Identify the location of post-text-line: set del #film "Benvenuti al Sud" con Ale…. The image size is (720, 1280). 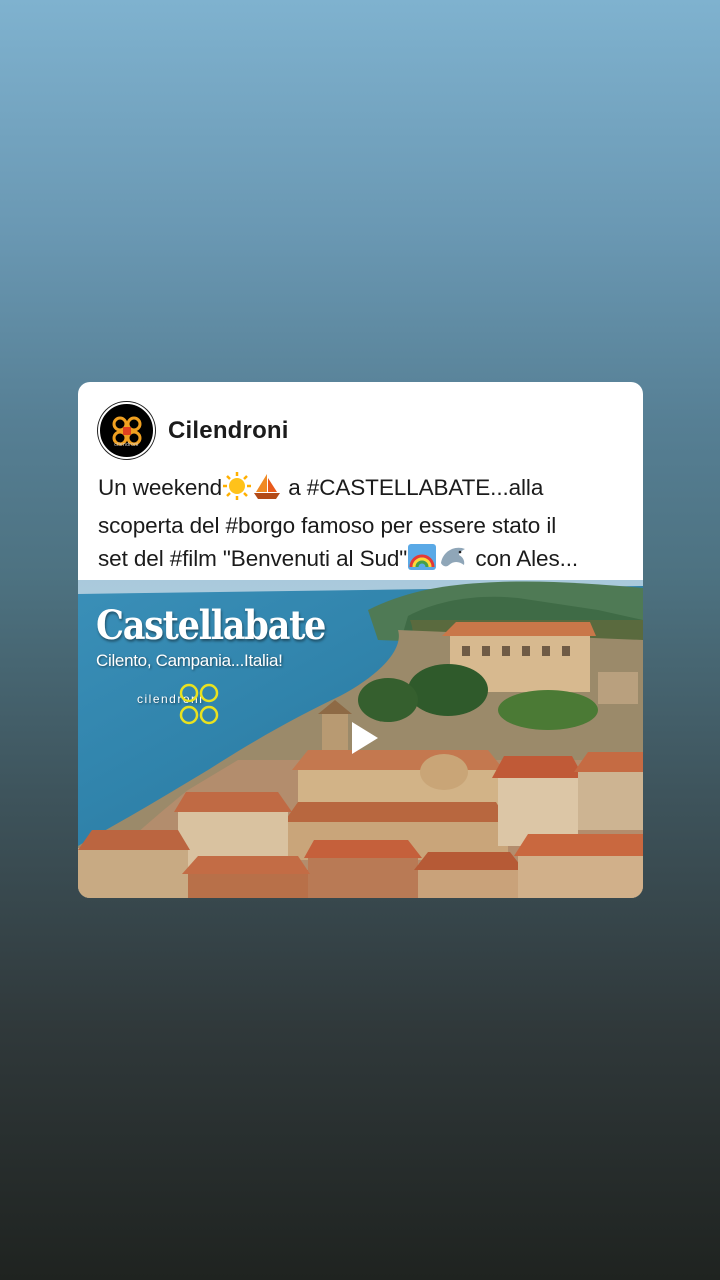
(362, 561).